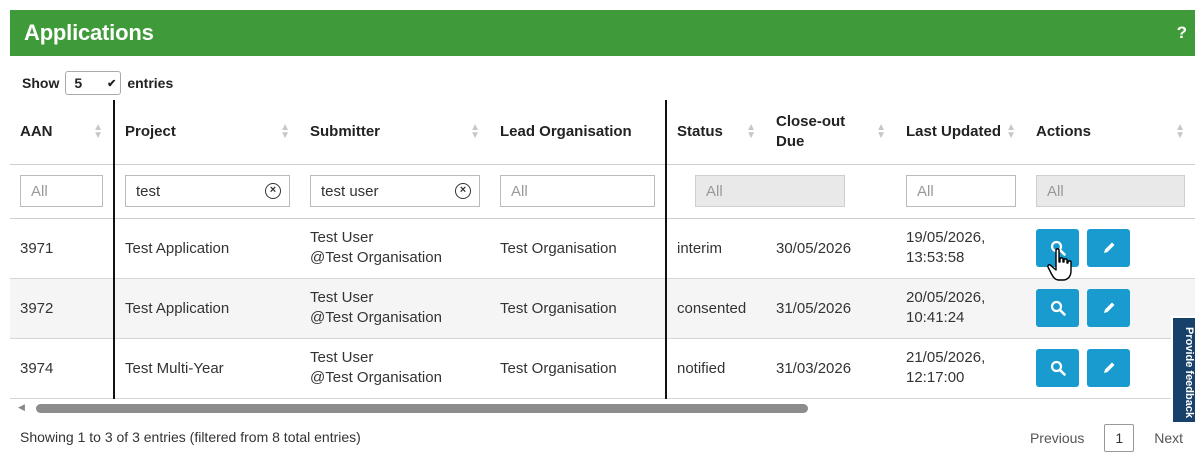 The width and height of the screenshot is (1195, 464). Describe the element at coordinates (150, 83) in the screenshot. I see `entries-label: entries` at that location.